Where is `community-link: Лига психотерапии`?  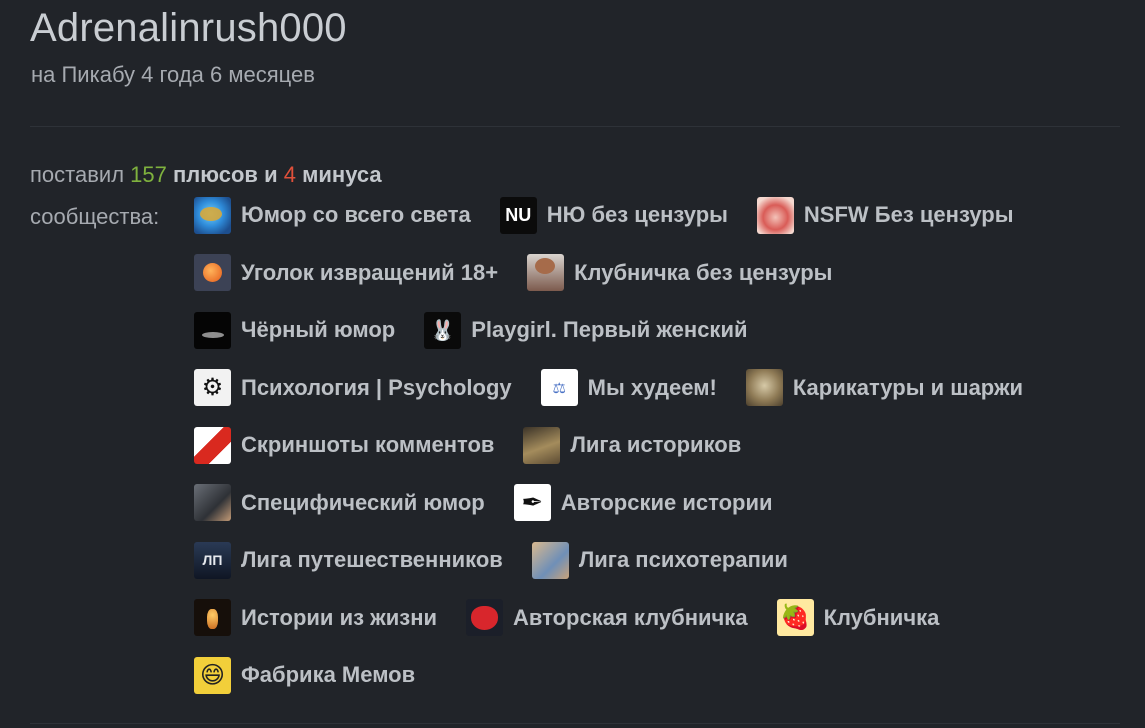
community-link: Лига психотерапии is located at coordinates (659, 560).